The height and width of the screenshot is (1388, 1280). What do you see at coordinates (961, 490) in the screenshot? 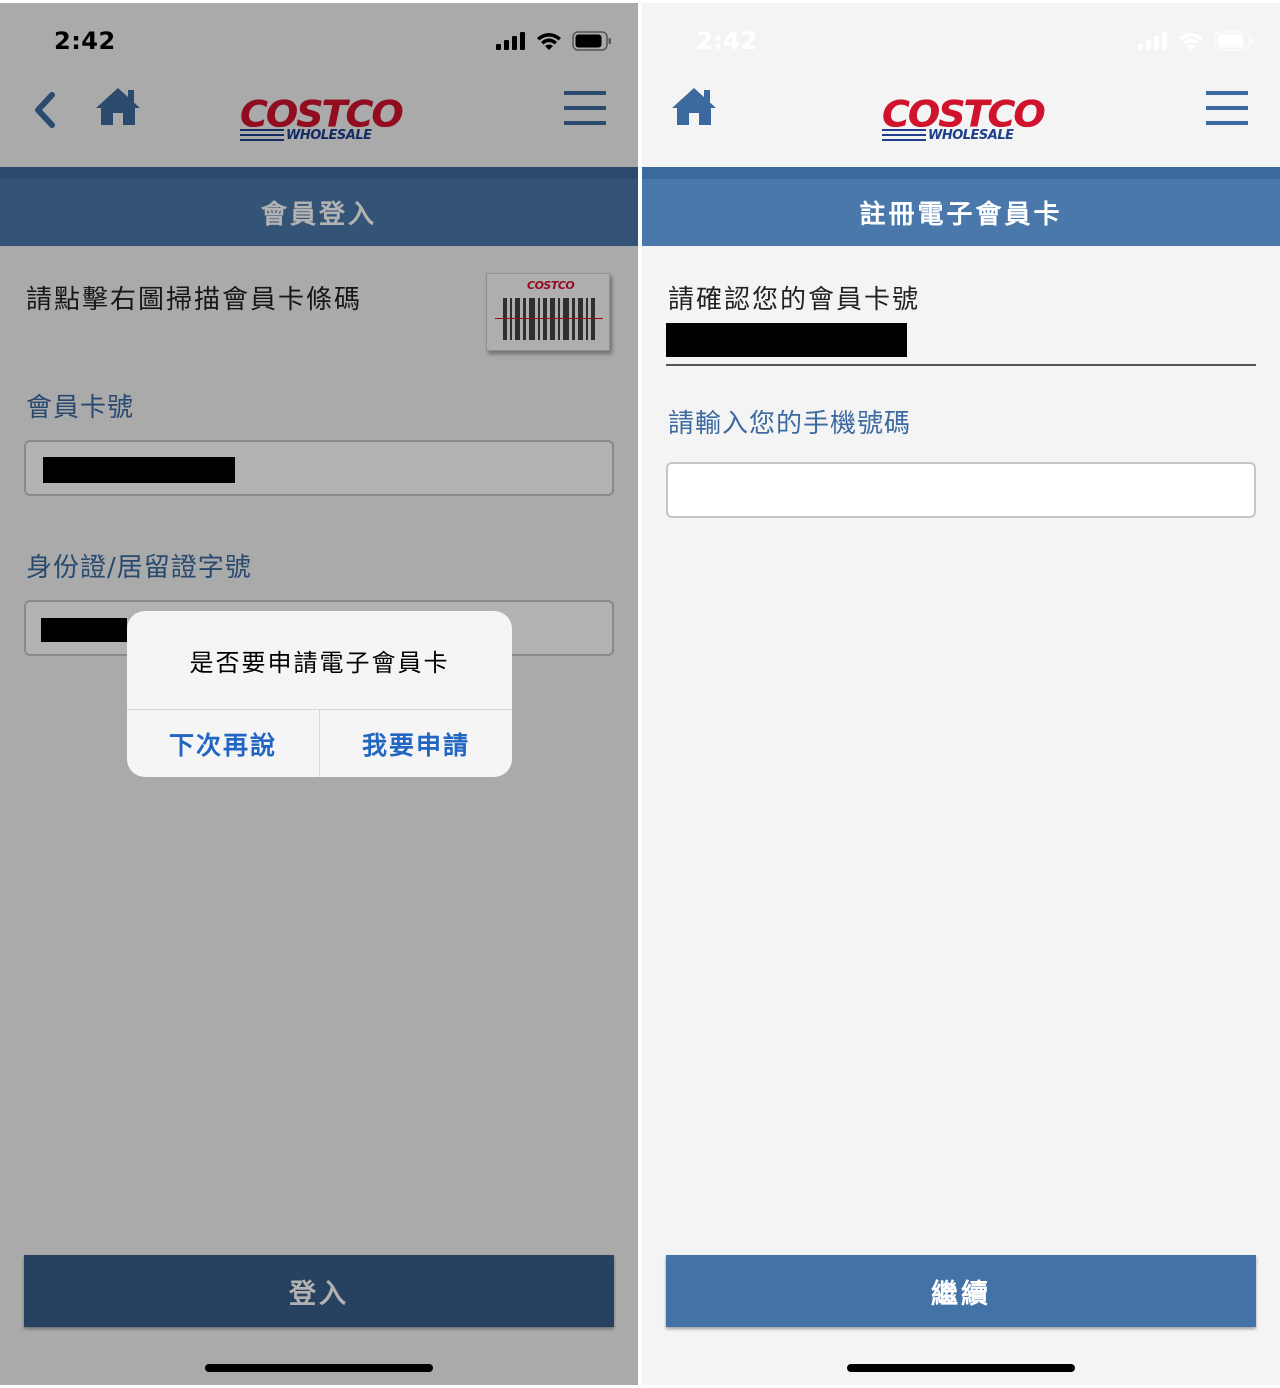
I see `phone-input` at bounding box center [961, 490].